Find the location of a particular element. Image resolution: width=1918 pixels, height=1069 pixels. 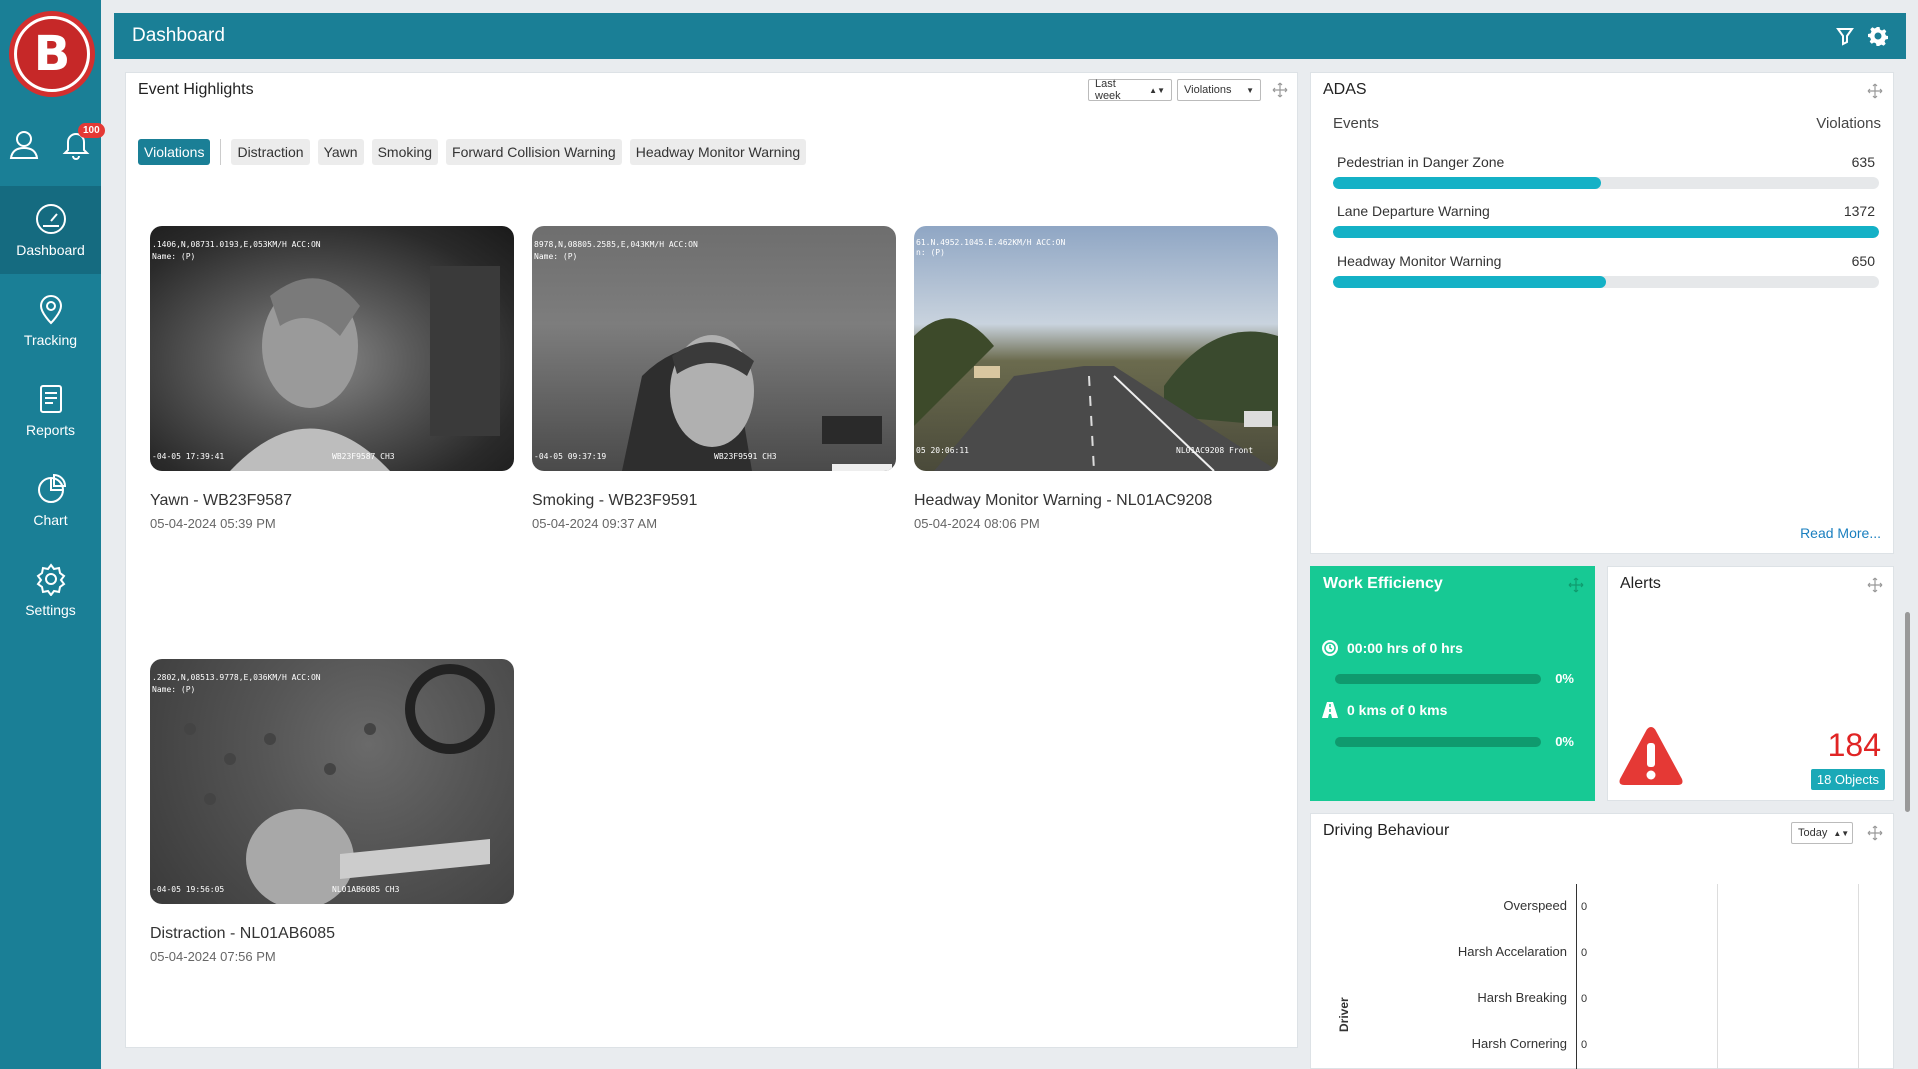

work-efficiency-title: Work Efficiency is located at coordinates (1383, 583).